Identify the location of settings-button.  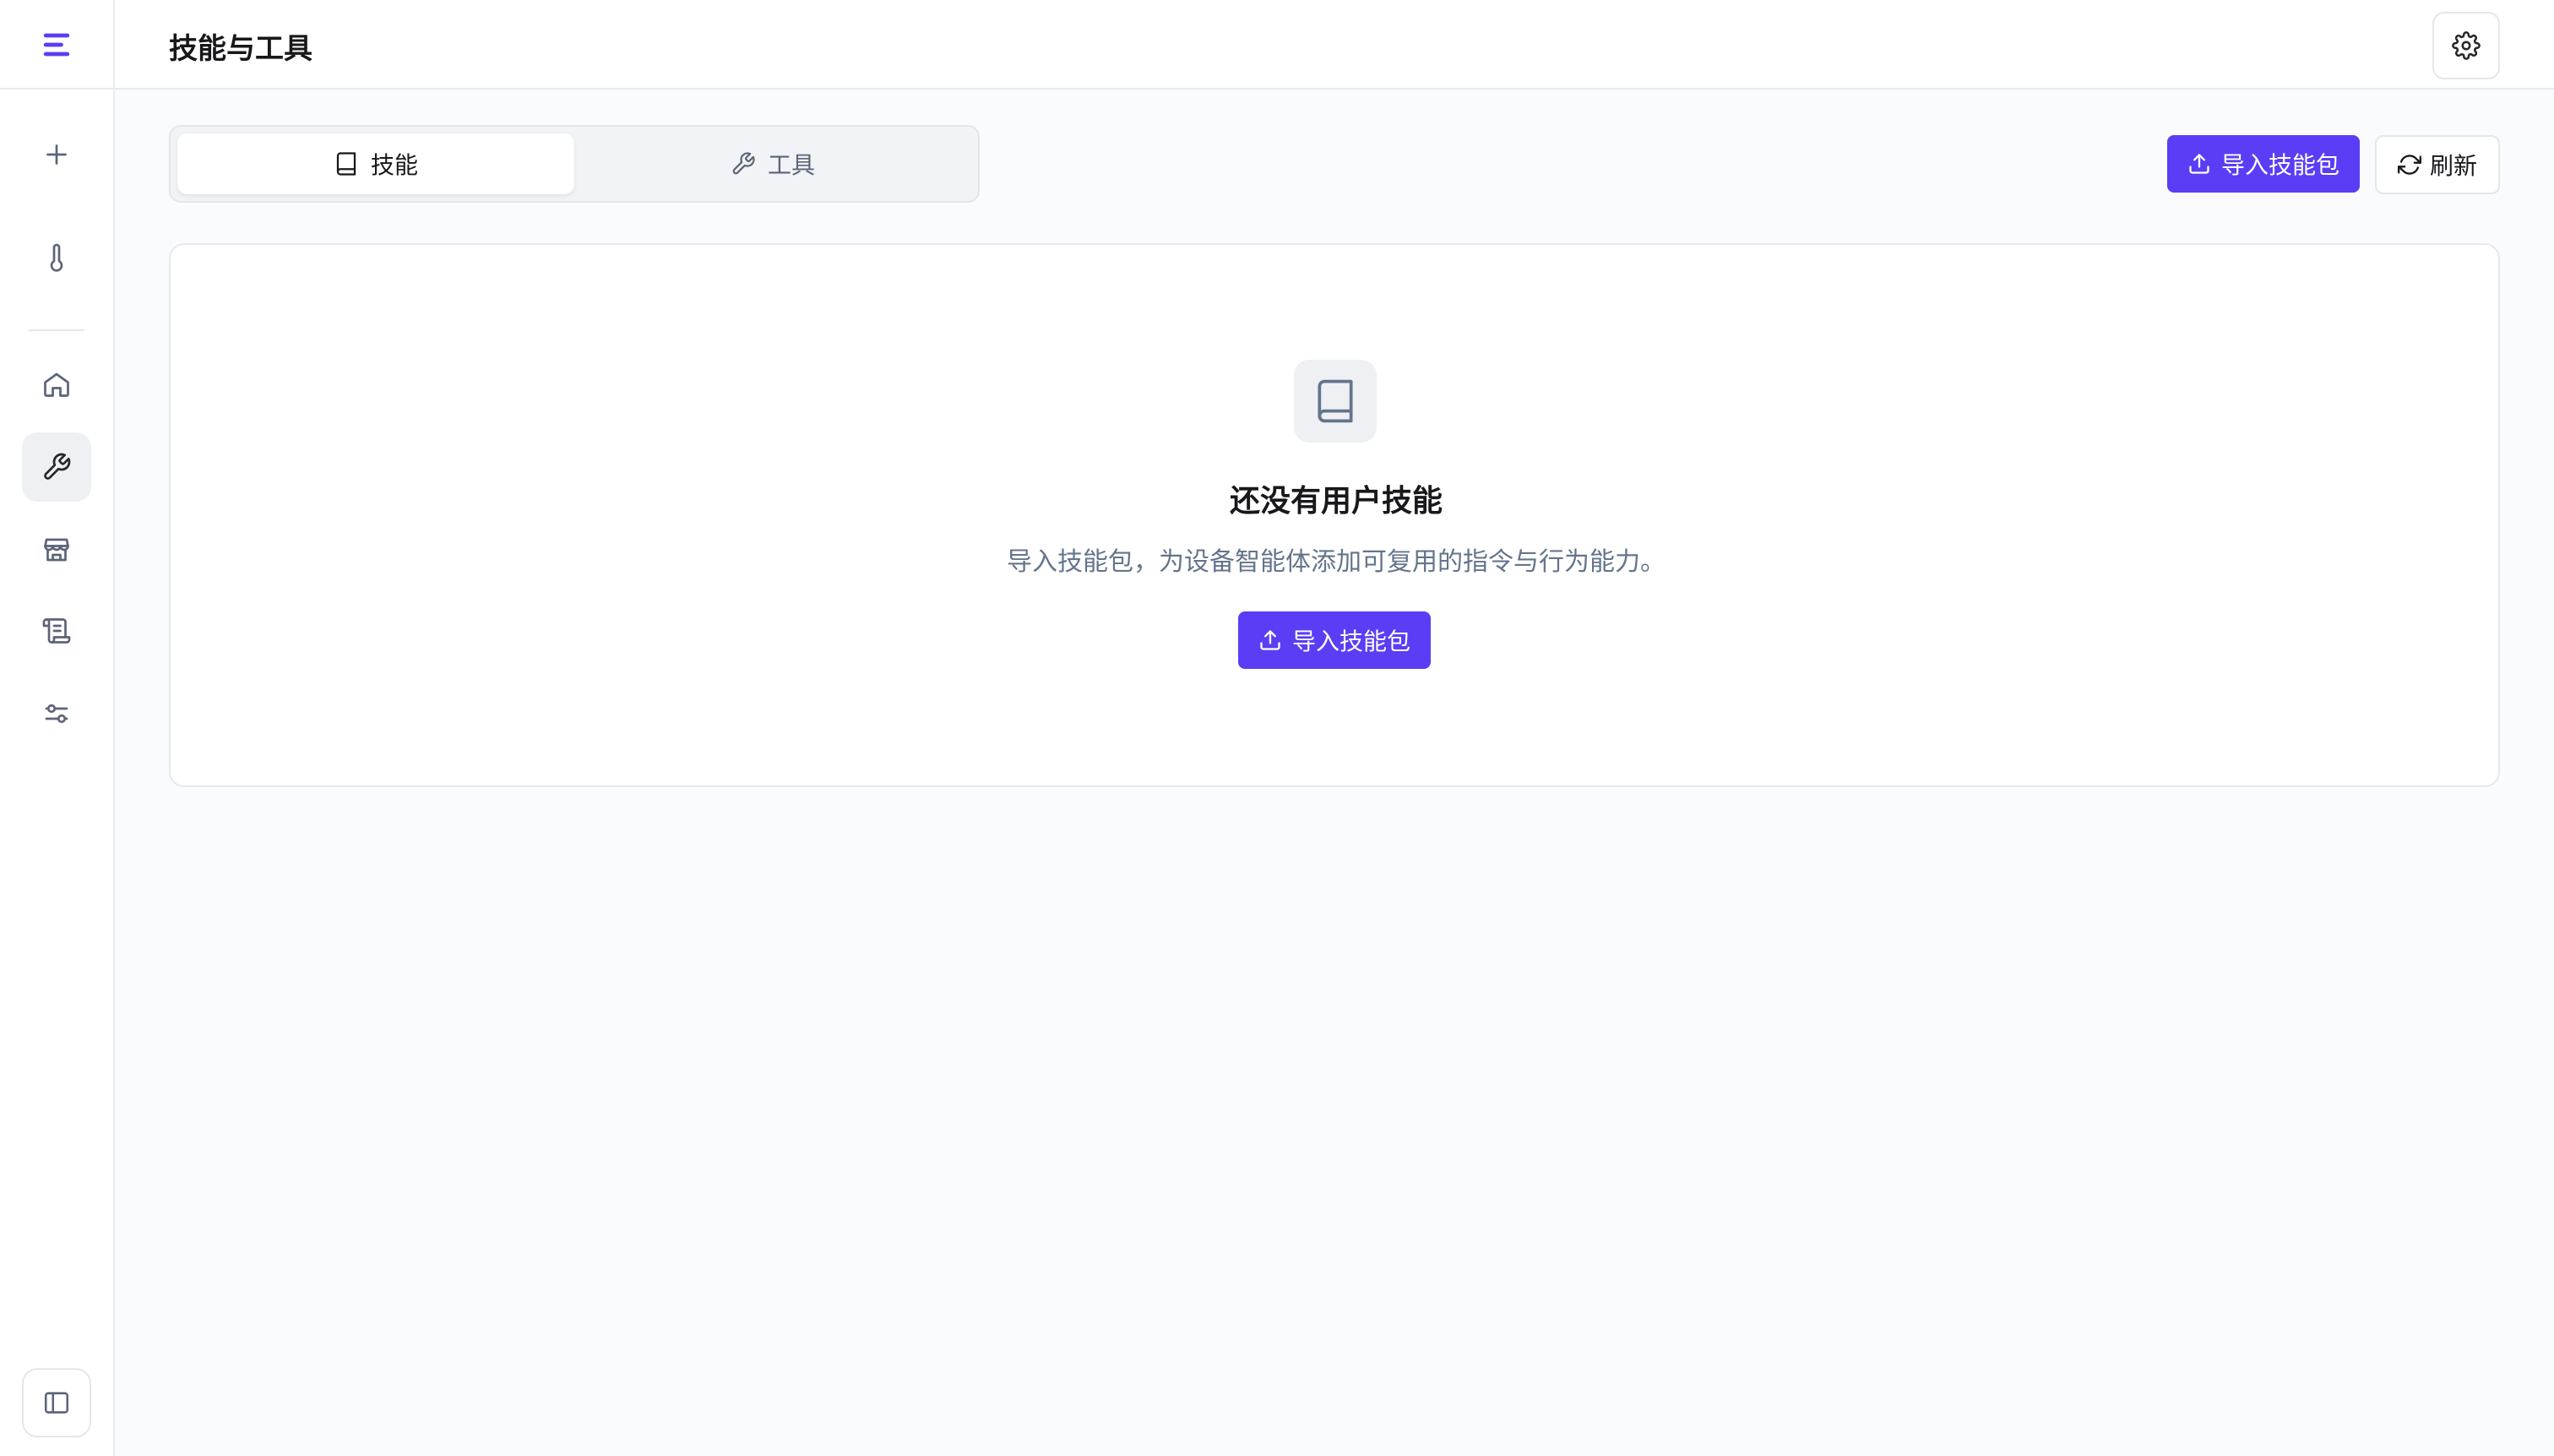
(2466, 45).